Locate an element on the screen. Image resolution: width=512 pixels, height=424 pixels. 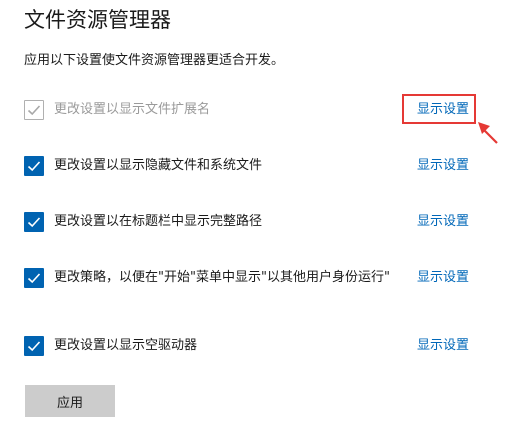
run-as-other-user-label: 更改策略，以便在"开始"菜单中显示"以其他用户身份运行" is located at coordinates (222, 277).